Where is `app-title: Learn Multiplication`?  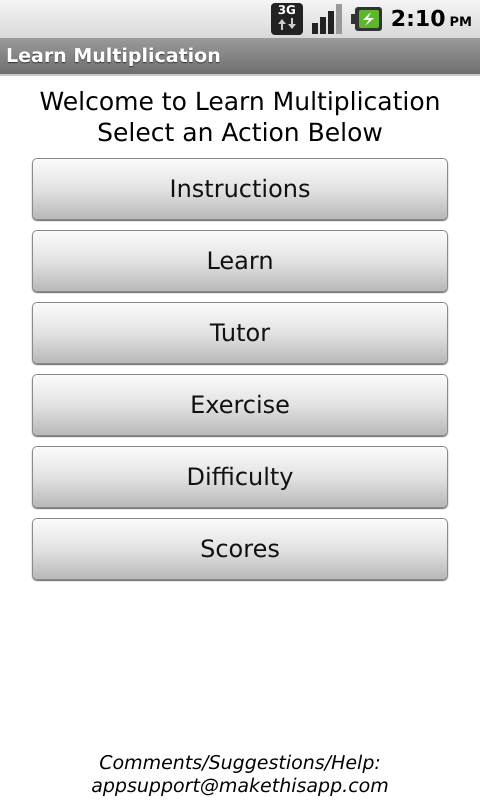
app-title: Learn Multiplication is located at coordinates (113, 56).